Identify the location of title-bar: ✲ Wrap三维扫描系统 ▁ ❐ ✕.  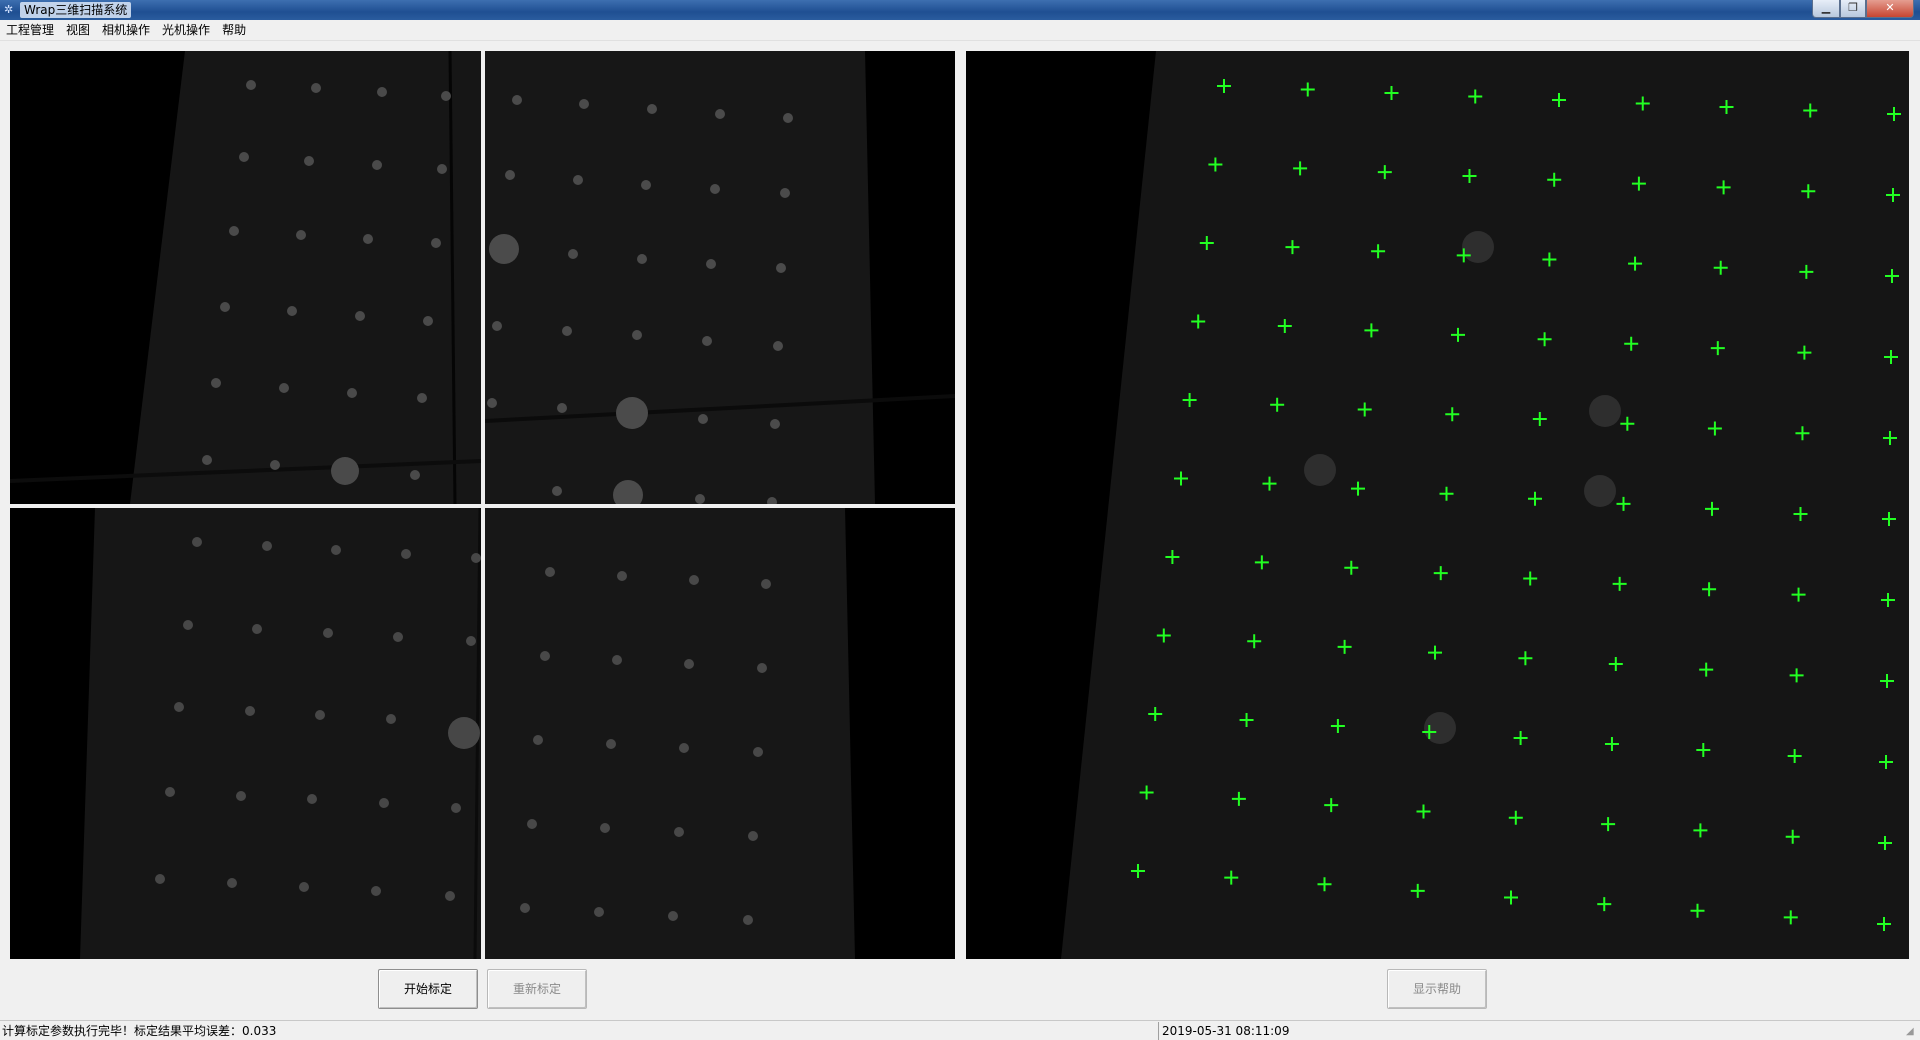
(960, 10).